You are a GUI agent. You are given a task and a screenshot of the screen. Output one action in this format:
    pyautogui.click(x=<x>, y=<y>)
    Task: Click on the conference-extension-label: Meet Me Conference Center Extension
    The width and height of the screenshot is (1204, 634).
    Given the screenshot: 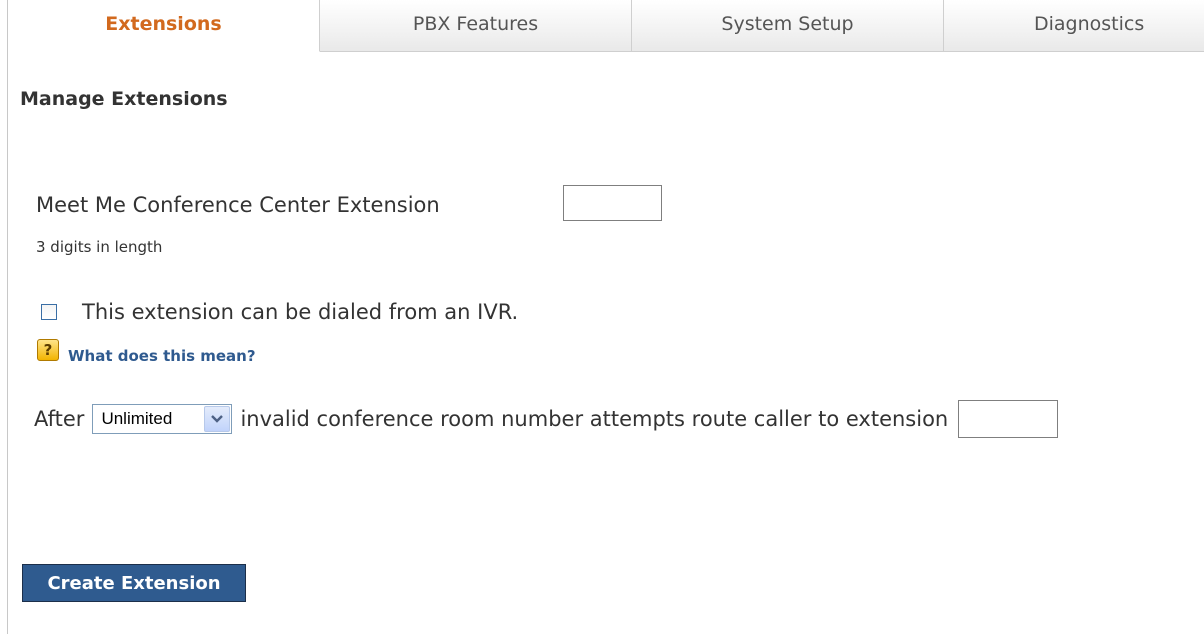 What is the action you would take?
    pyautogui.click(x=238, y=205)
    